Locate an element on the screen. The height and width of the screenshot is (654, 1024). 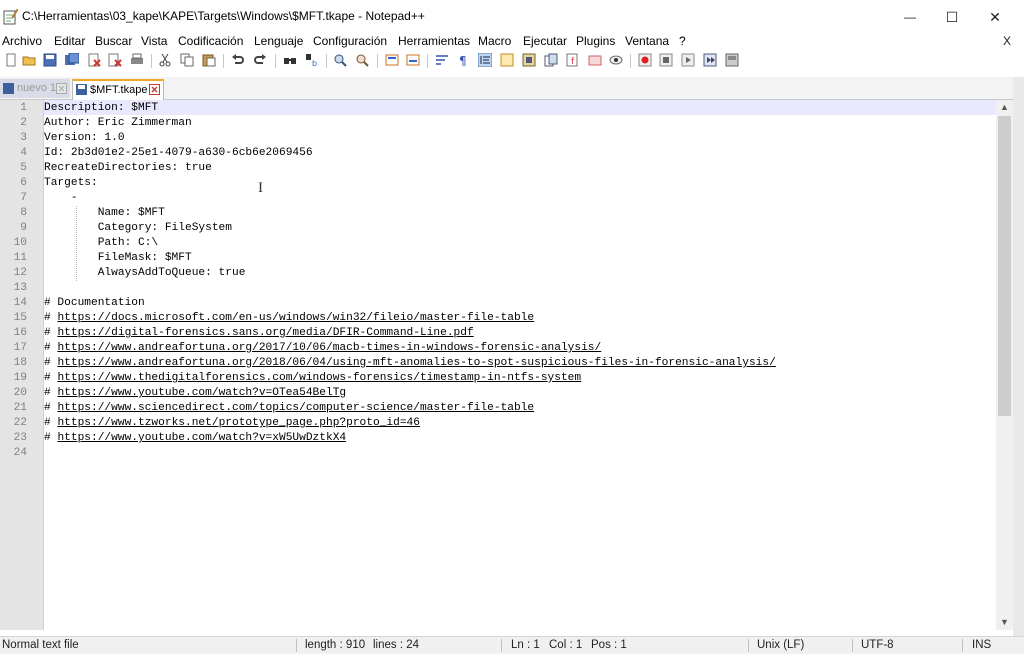
menu-ventana: Ventana is located at coordinates (647, 41).